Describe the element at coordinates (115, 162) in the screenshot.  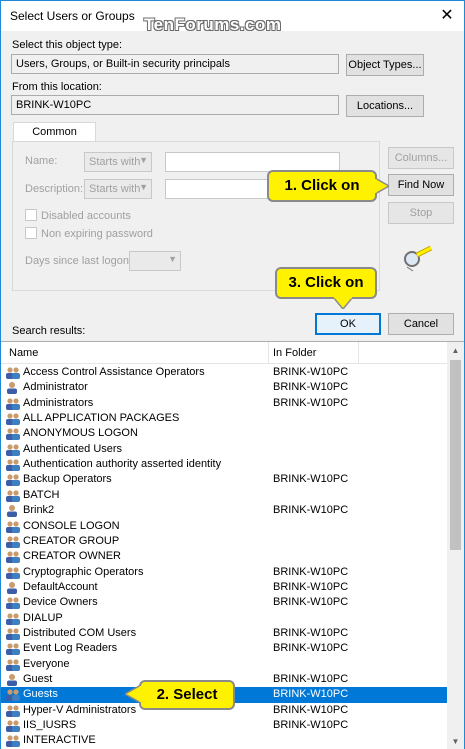
I see `name-mode-value: Starts with` at that location.